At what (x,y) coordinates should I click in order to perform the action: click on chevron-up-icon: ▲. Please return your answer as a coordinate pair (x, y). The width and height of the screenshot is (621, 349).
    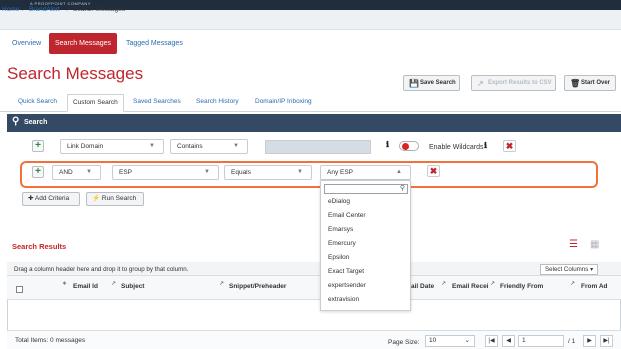
    Looking at the image, I should click on (399, 172).